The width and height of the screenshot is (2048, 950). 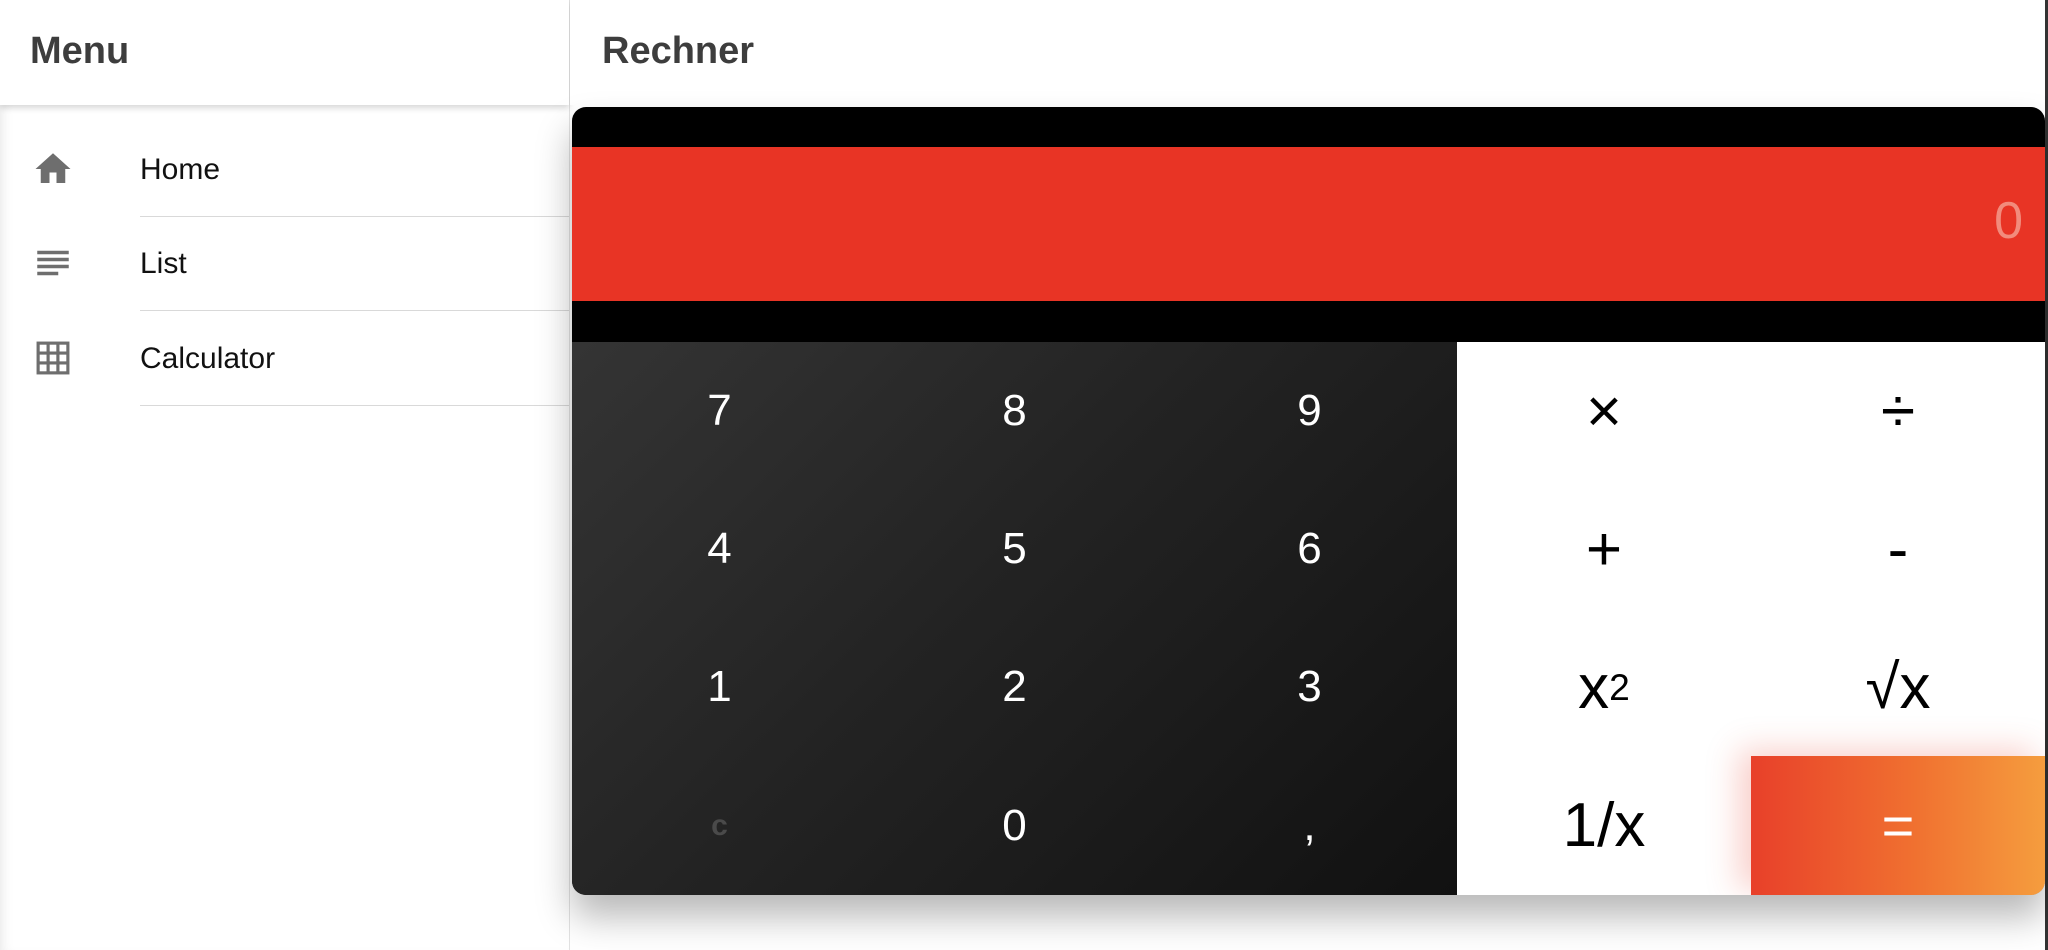 What do you see at coordinates (719, 687) in the screenshot?
I see `key-1: 1` at bounding box center [719, 687].